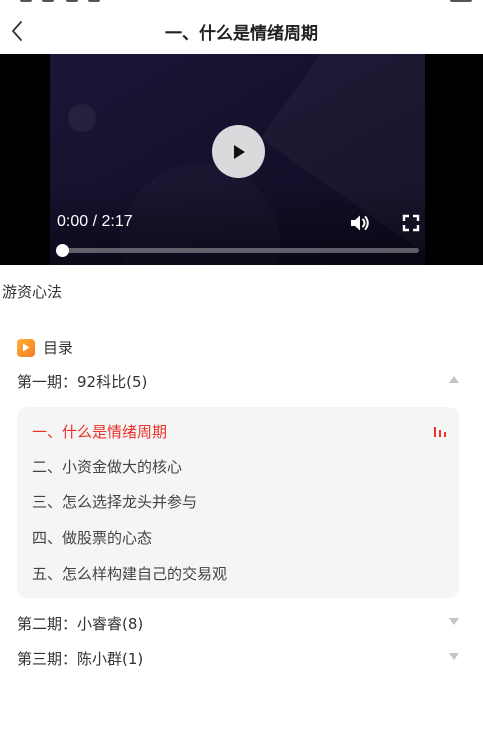 This screenshot has width=483, height=752. I want to click on section-1-header: 第一期：92科比(5), so click(241, 381).